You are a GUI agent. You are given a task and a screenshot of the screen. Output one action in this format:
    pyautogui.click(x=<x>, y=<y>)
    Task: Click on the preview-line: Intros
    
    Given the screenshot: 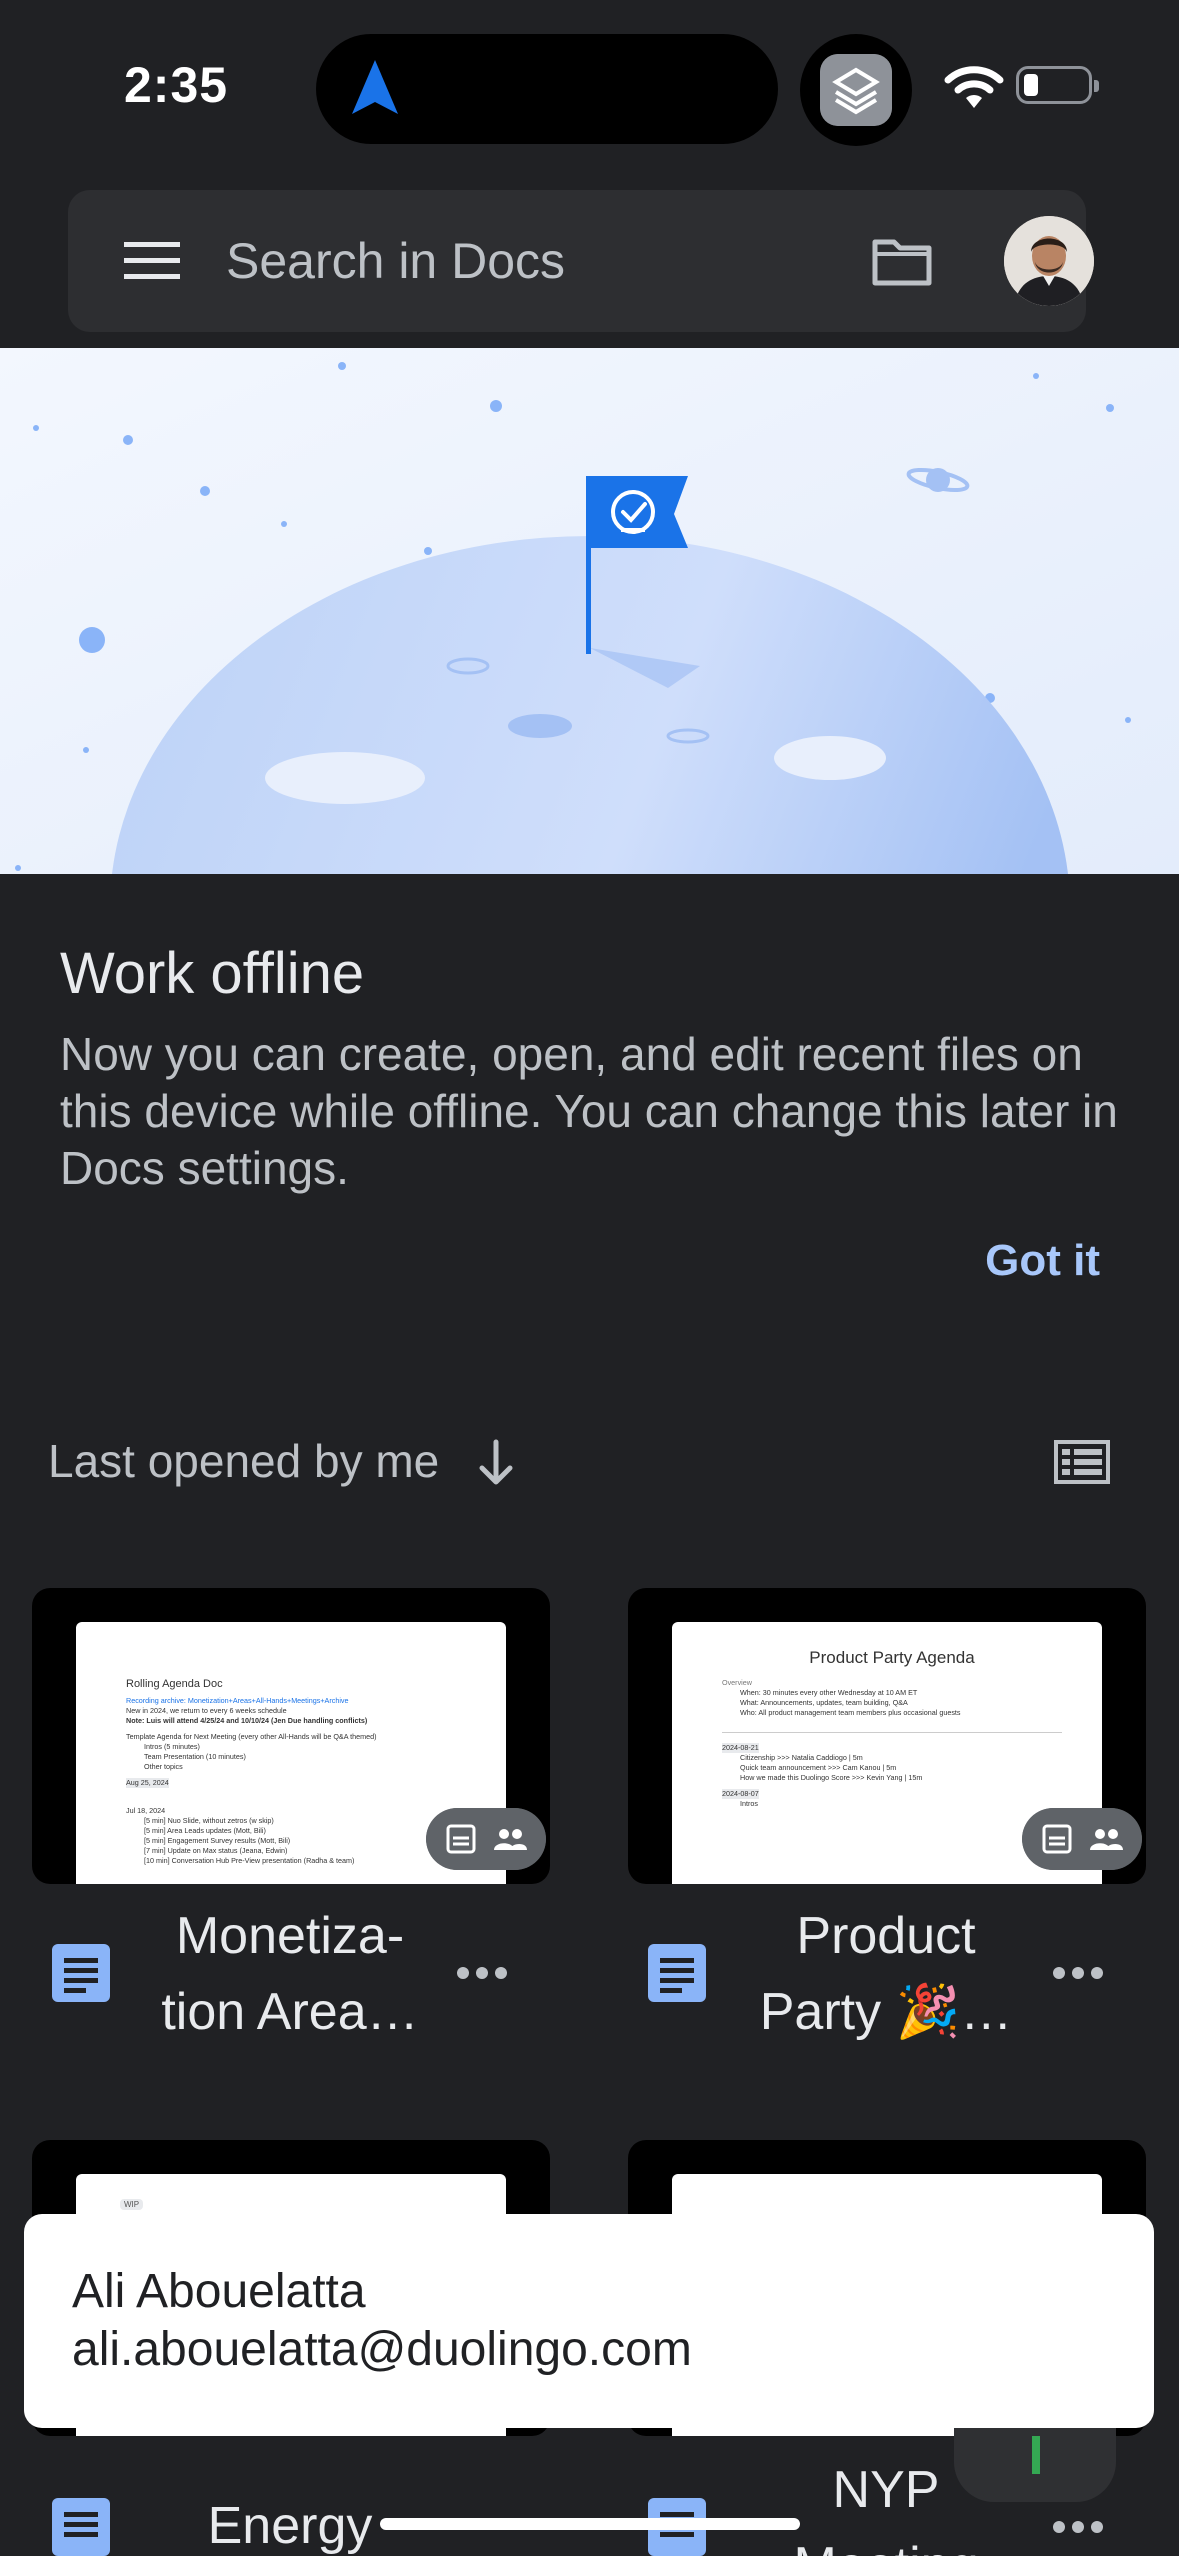 What is the action you would take?
    pyautogui.click(x=749, y=1803)
    